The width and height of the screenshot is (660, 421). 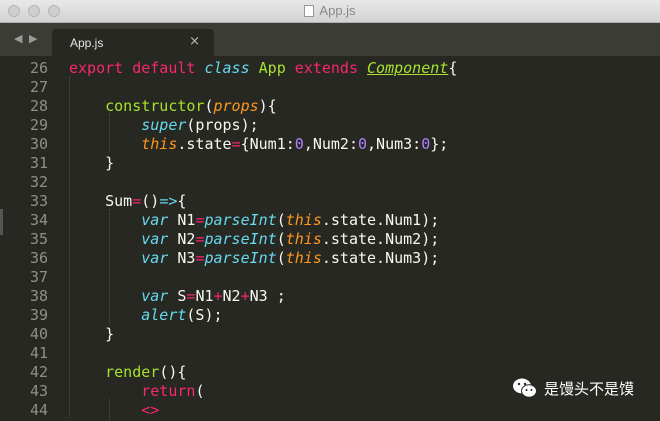 I want to click on line-number: 27, so click(x=38, y=87).